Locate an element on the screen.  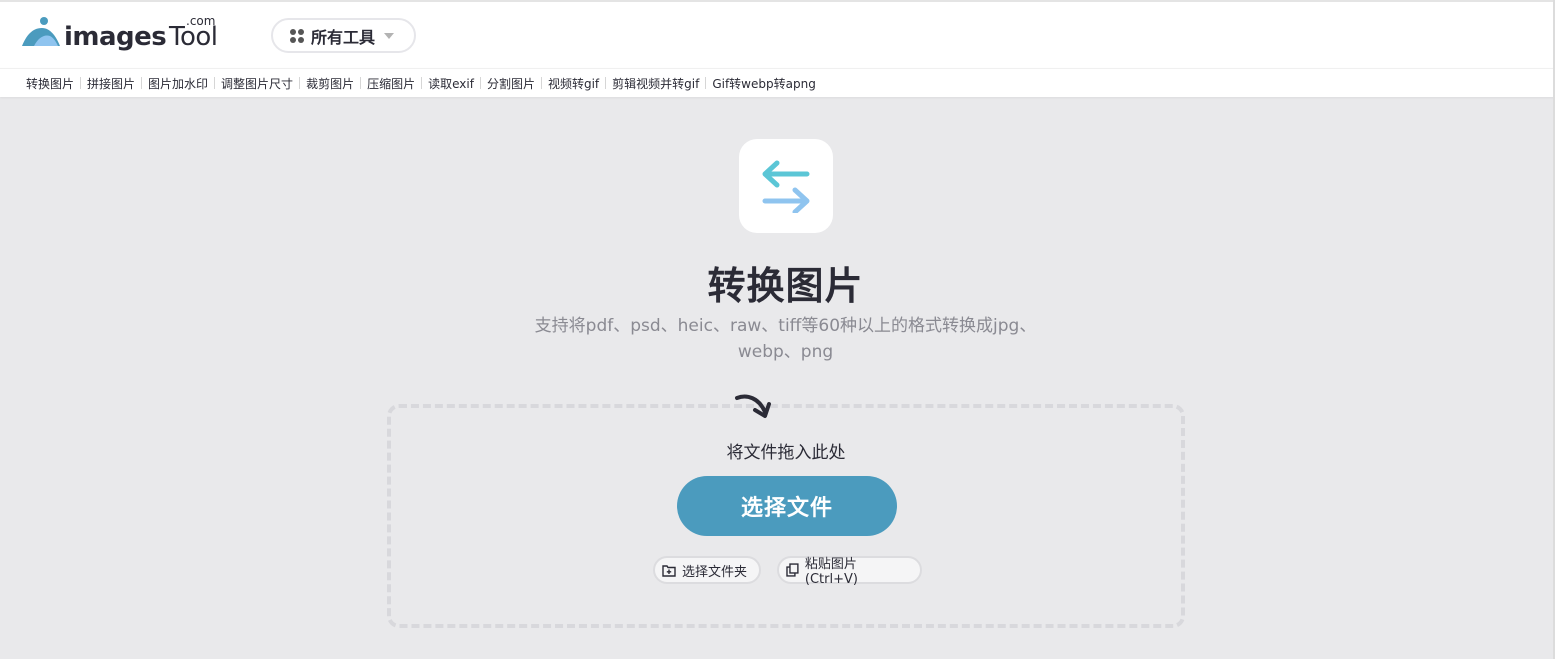
nav-item-resize: 调整图片尺寸 is located at coordinates (257, 83).